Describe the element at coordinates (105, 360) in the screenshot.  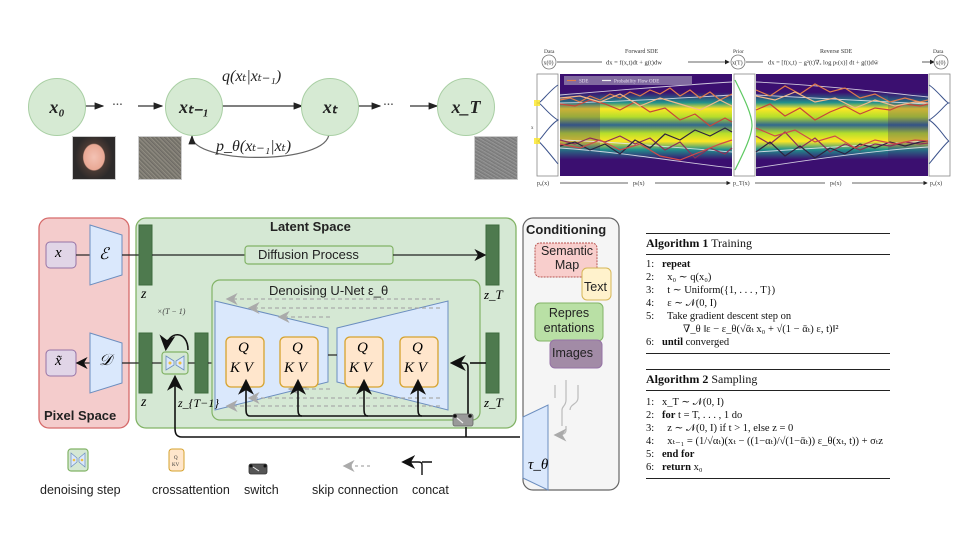
I see `decoder-label: 𝒟` at that location.